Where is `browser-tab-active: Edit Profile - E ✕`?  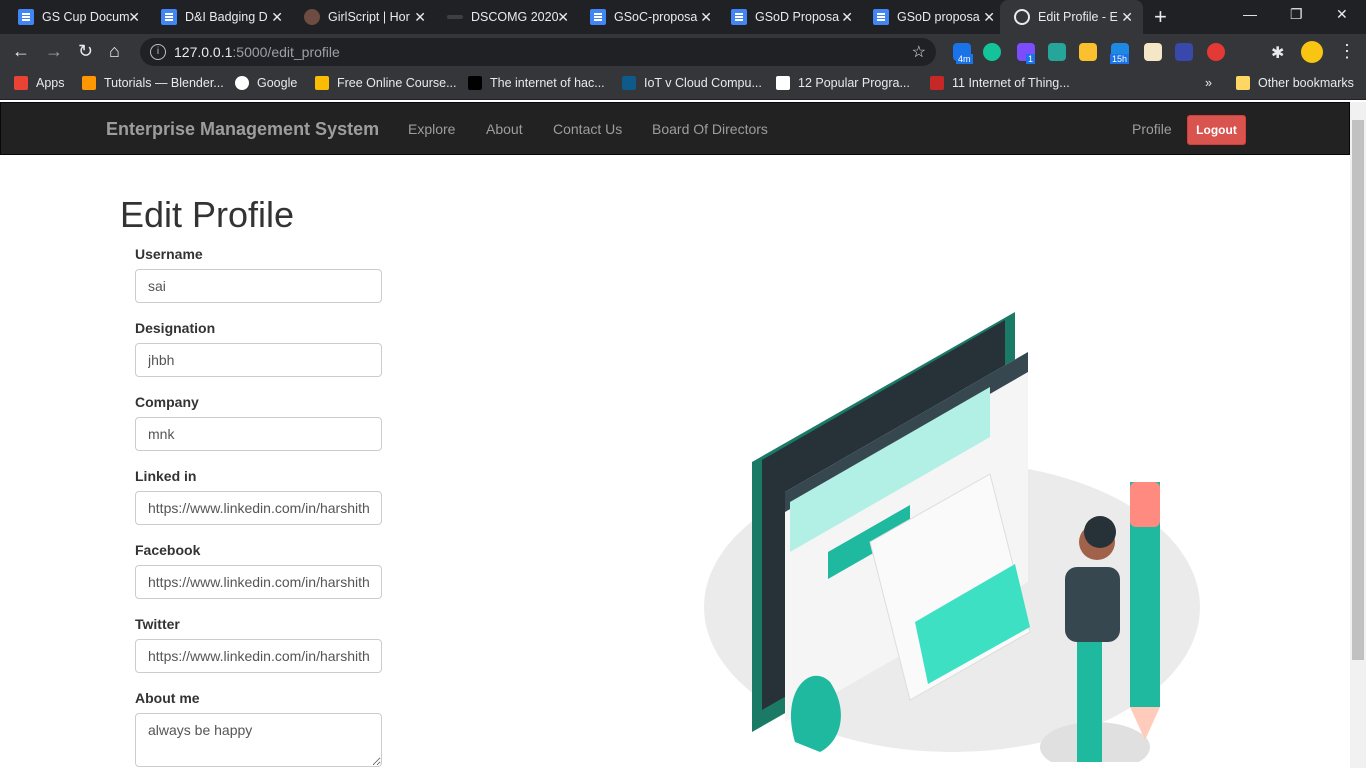 browser-tab-active: Edit Profile - E ✕ is located at coordinates (1071, 17).